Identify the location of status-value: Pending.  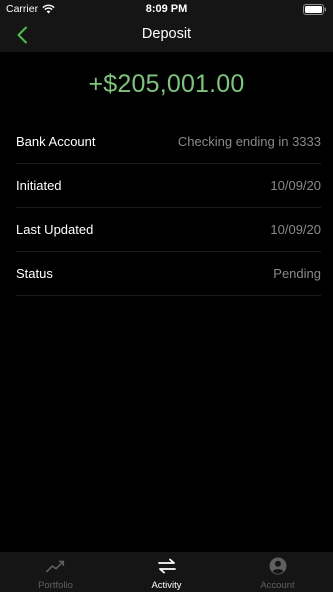
(297, 273).